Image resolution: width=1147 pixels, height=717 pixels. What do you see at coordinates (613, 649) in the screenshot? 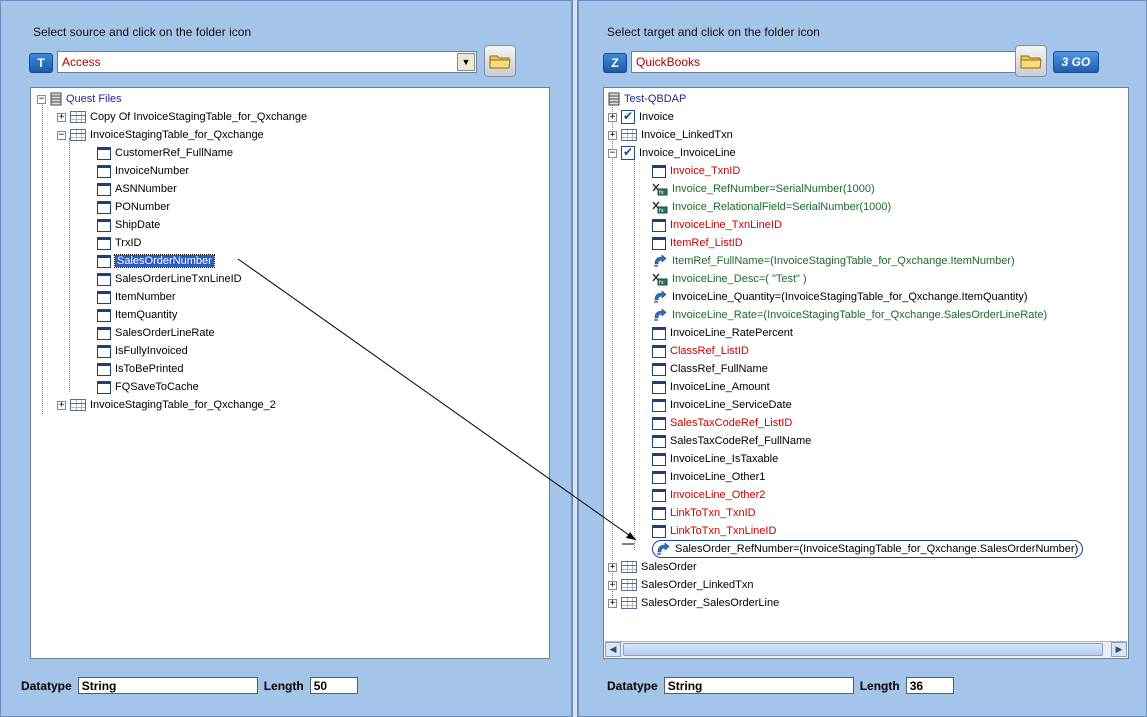
I see `scroll-left-icon: ◀` at bounding box center [613, 649].